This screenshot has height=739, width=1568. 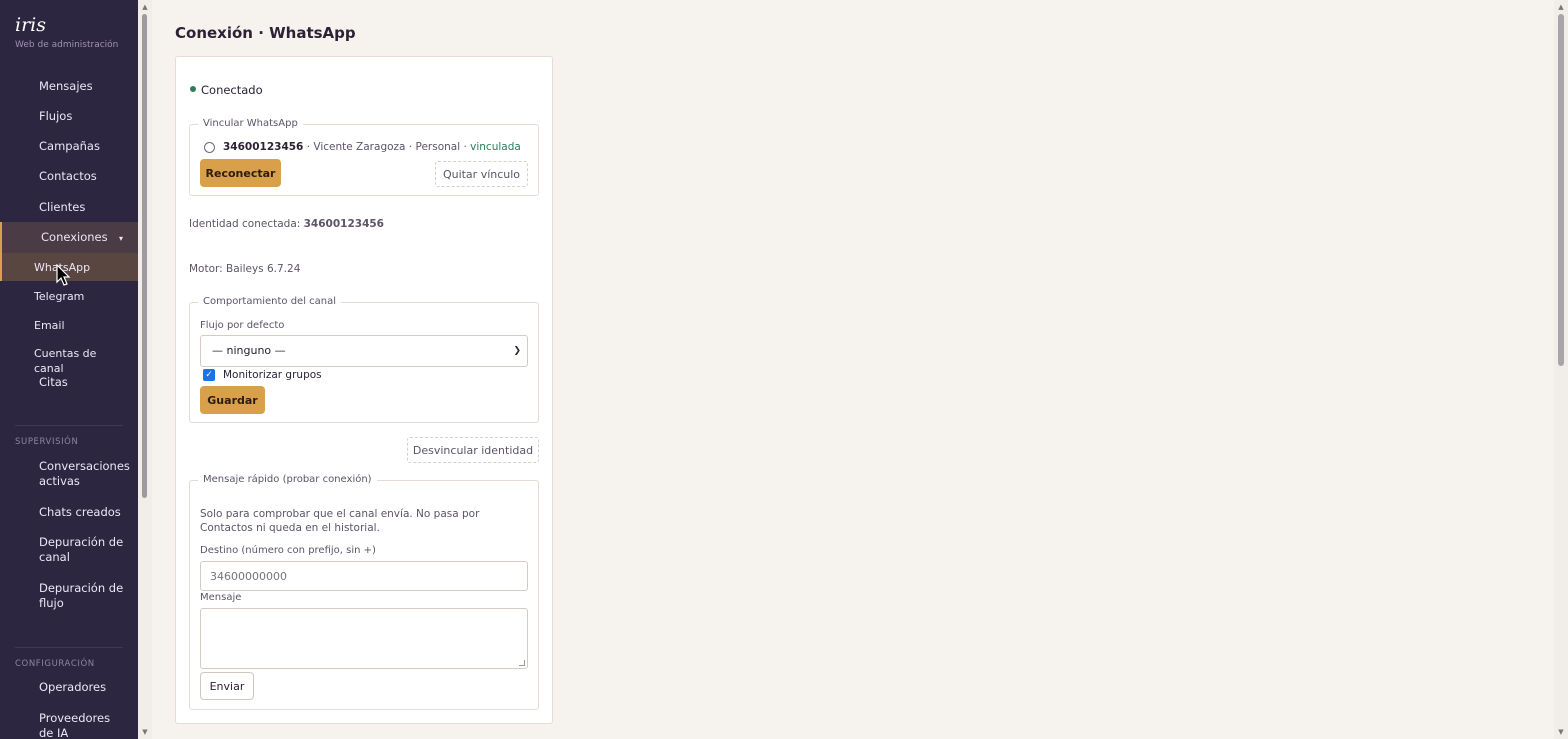 What do you see at coordinates (287, 480) in the screenshot?
I see `quick-legend: Mensaje rápido (probar conexión)` at bounding box center [287, 480].